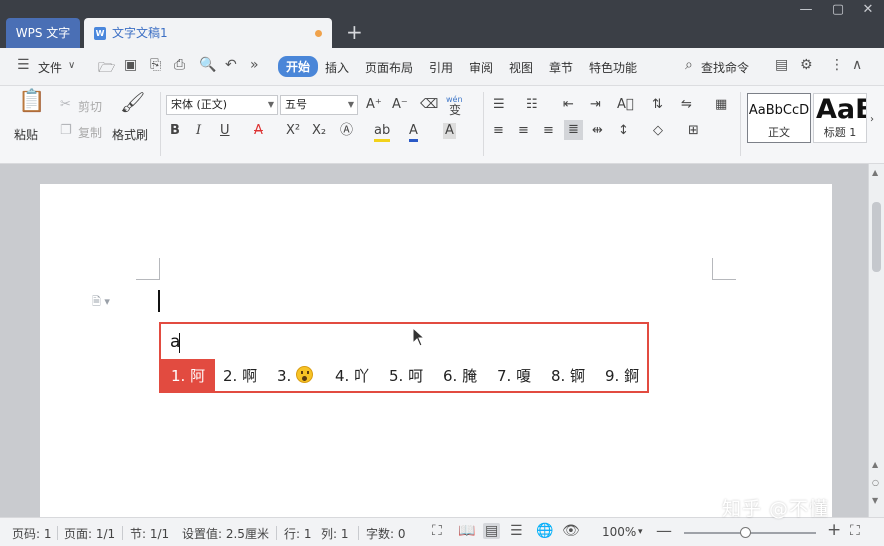 The height and width of the screenshot is (546, 884). Describe the element at coordinates (623, 131) in the screenshot. I see `line-spacing-icon: ↕` at that location.